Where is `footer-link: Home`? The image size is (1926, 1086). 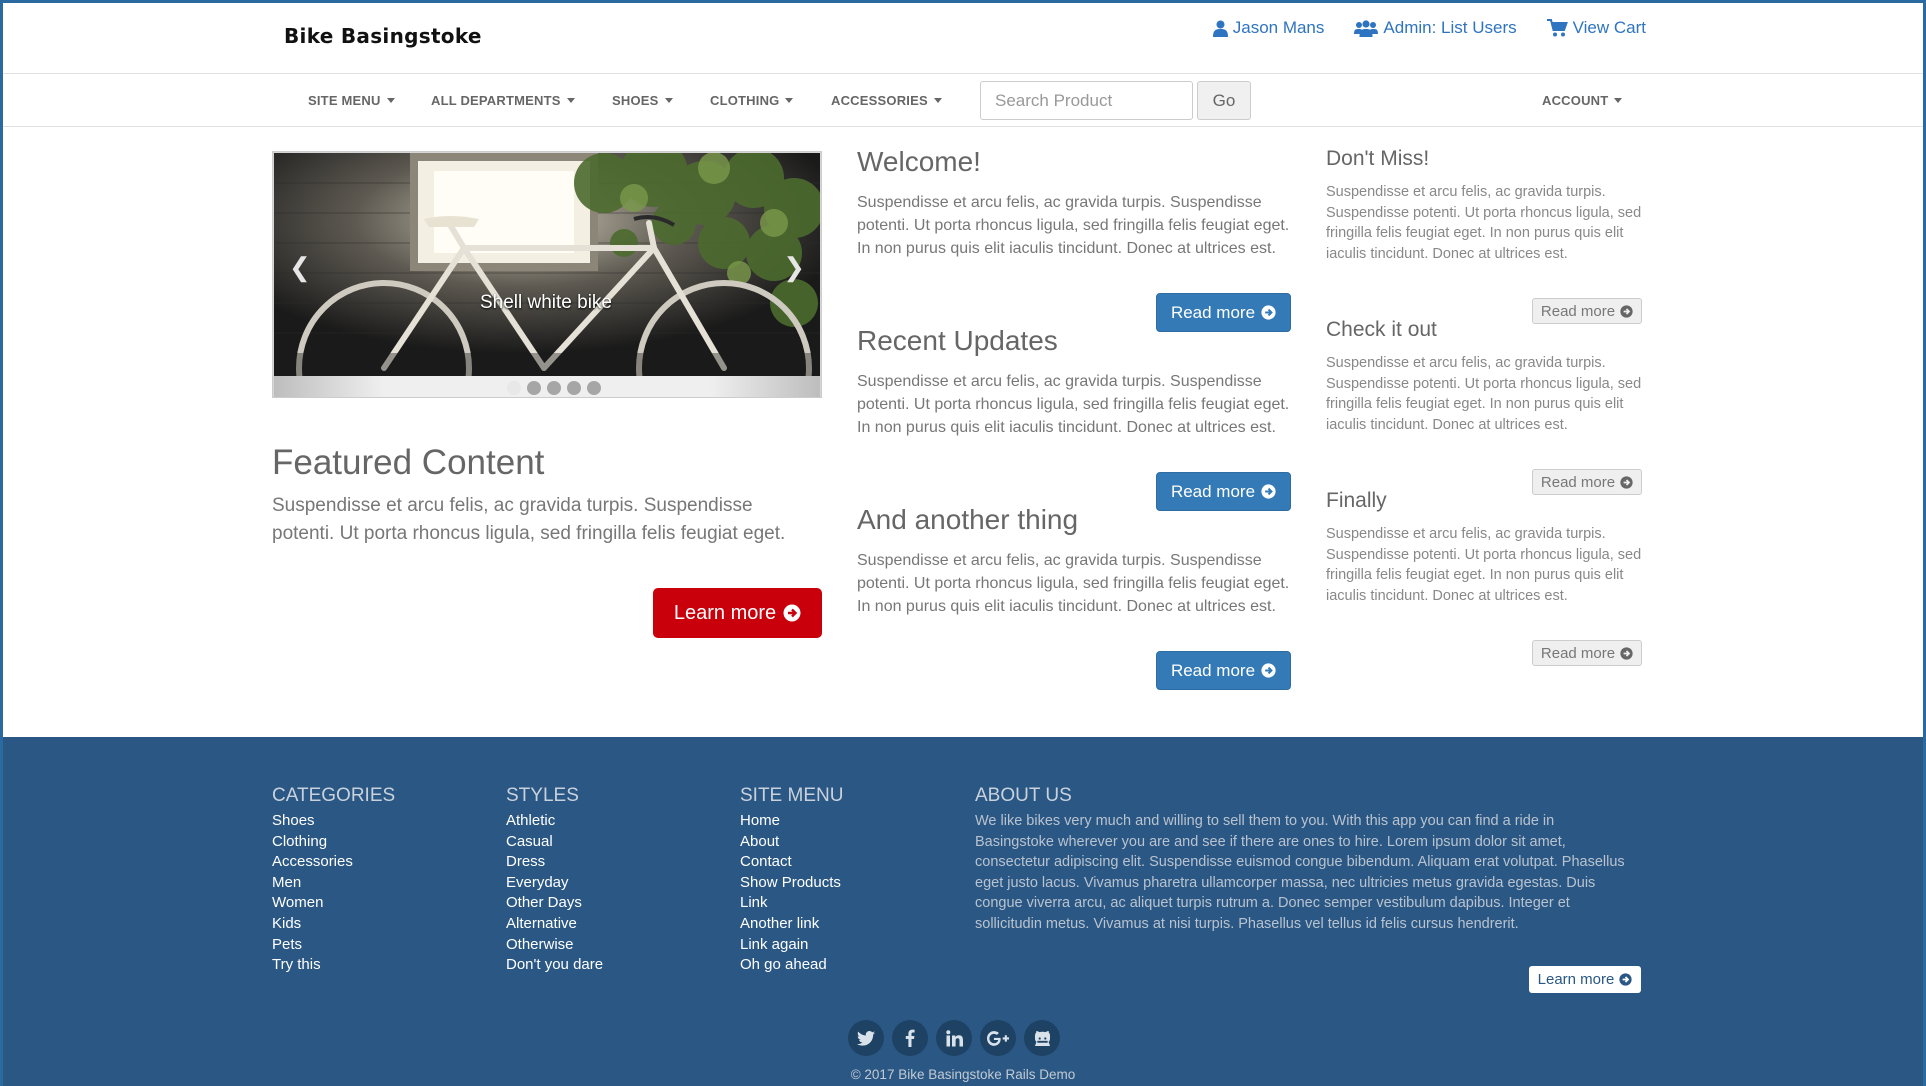
footer-link: Home is located at coordinates (791, 821).